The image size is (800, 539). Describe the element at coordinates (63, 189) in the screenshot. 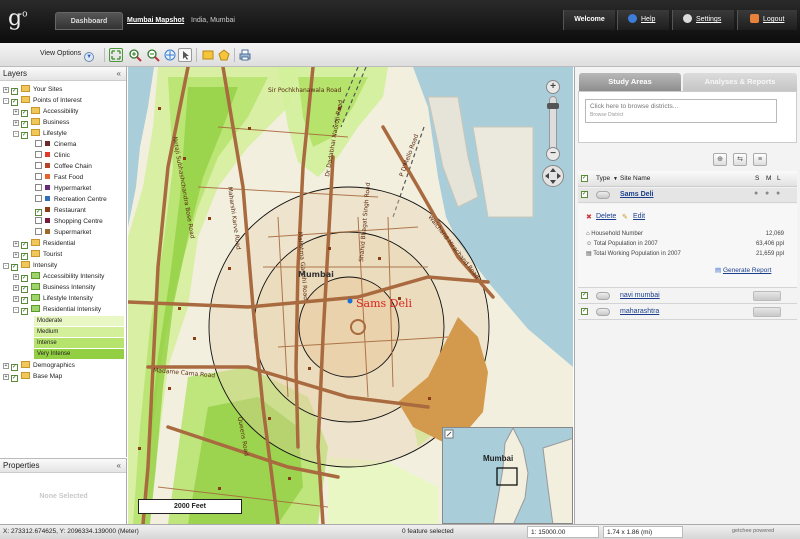

I see `layer-hypermarket: Hypermarket` at that location.